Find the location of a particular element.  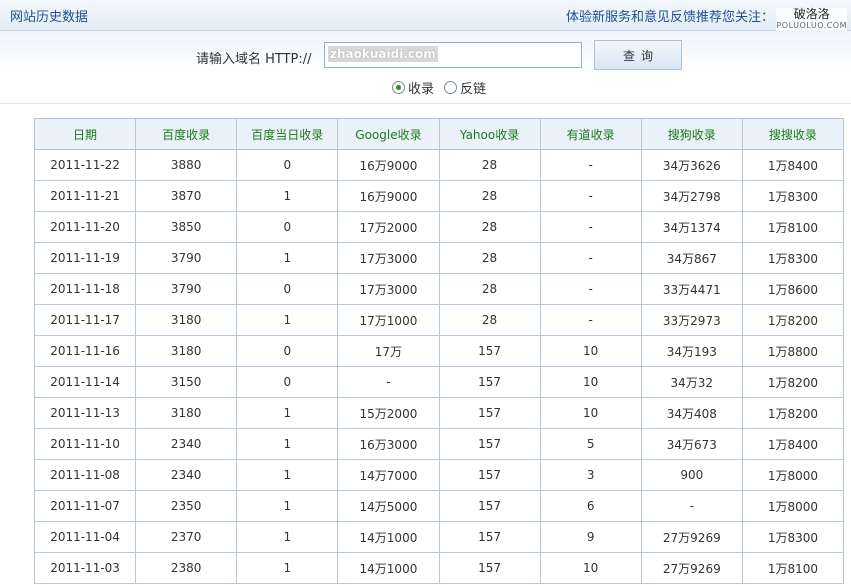

watermark-main: 破洛洛 is located at coordinates (811, 14).